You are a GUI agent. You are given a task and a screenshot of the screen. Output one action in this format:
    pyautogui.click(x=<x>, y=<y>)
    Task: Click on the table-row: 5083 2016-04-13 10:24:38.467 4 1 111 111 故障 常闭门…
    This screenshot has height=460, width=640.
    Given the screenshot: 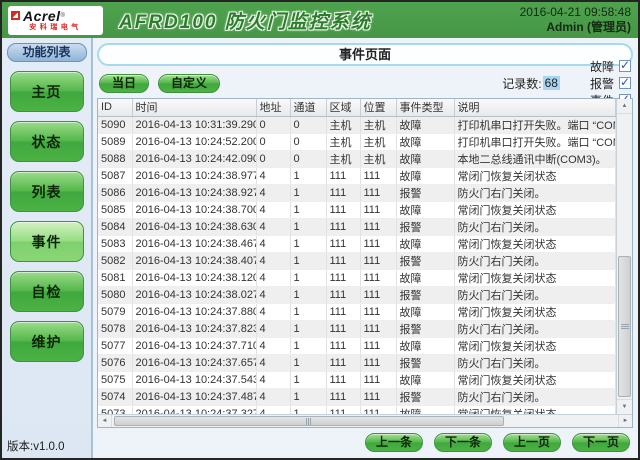 What is the action you would take?
    pyautogui.click(x=357, y=244)
    